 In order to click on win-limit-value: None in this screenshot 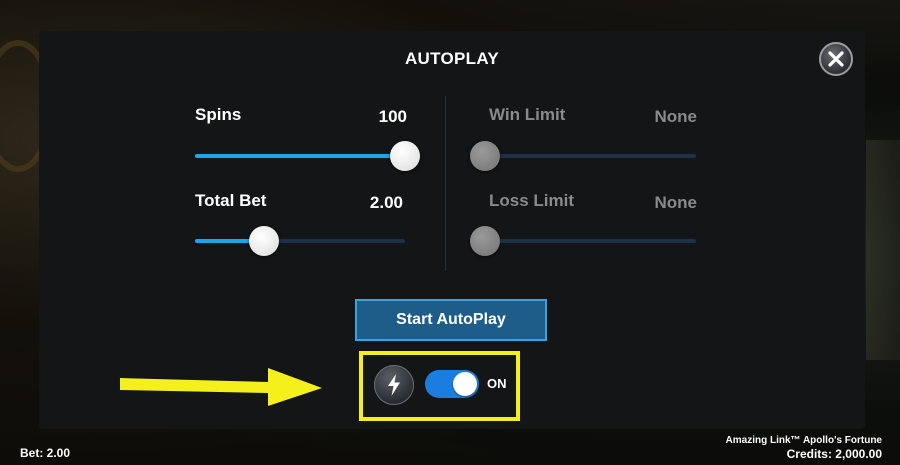, I will do `click(676, 116)`.